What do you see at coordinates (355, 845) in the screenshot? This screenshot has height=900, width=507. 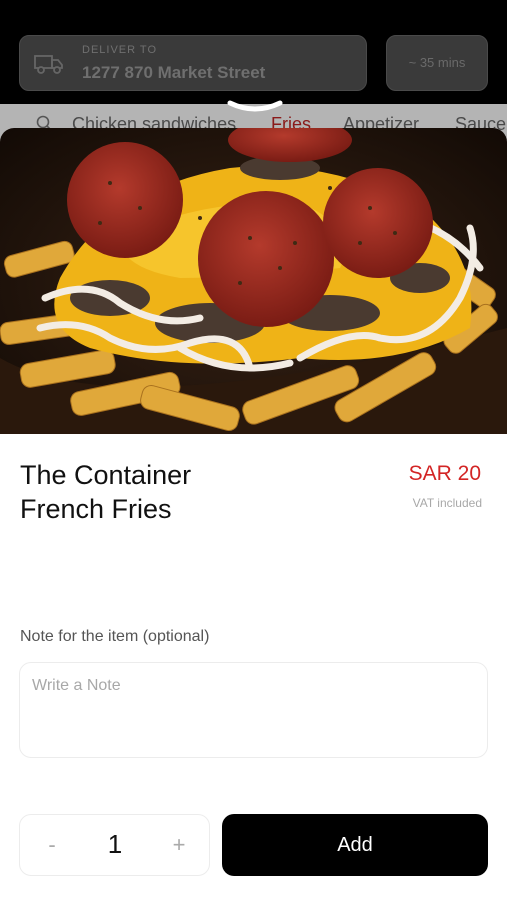 I see `add-to-cart-button: Add` at bounding box center [355, 845].